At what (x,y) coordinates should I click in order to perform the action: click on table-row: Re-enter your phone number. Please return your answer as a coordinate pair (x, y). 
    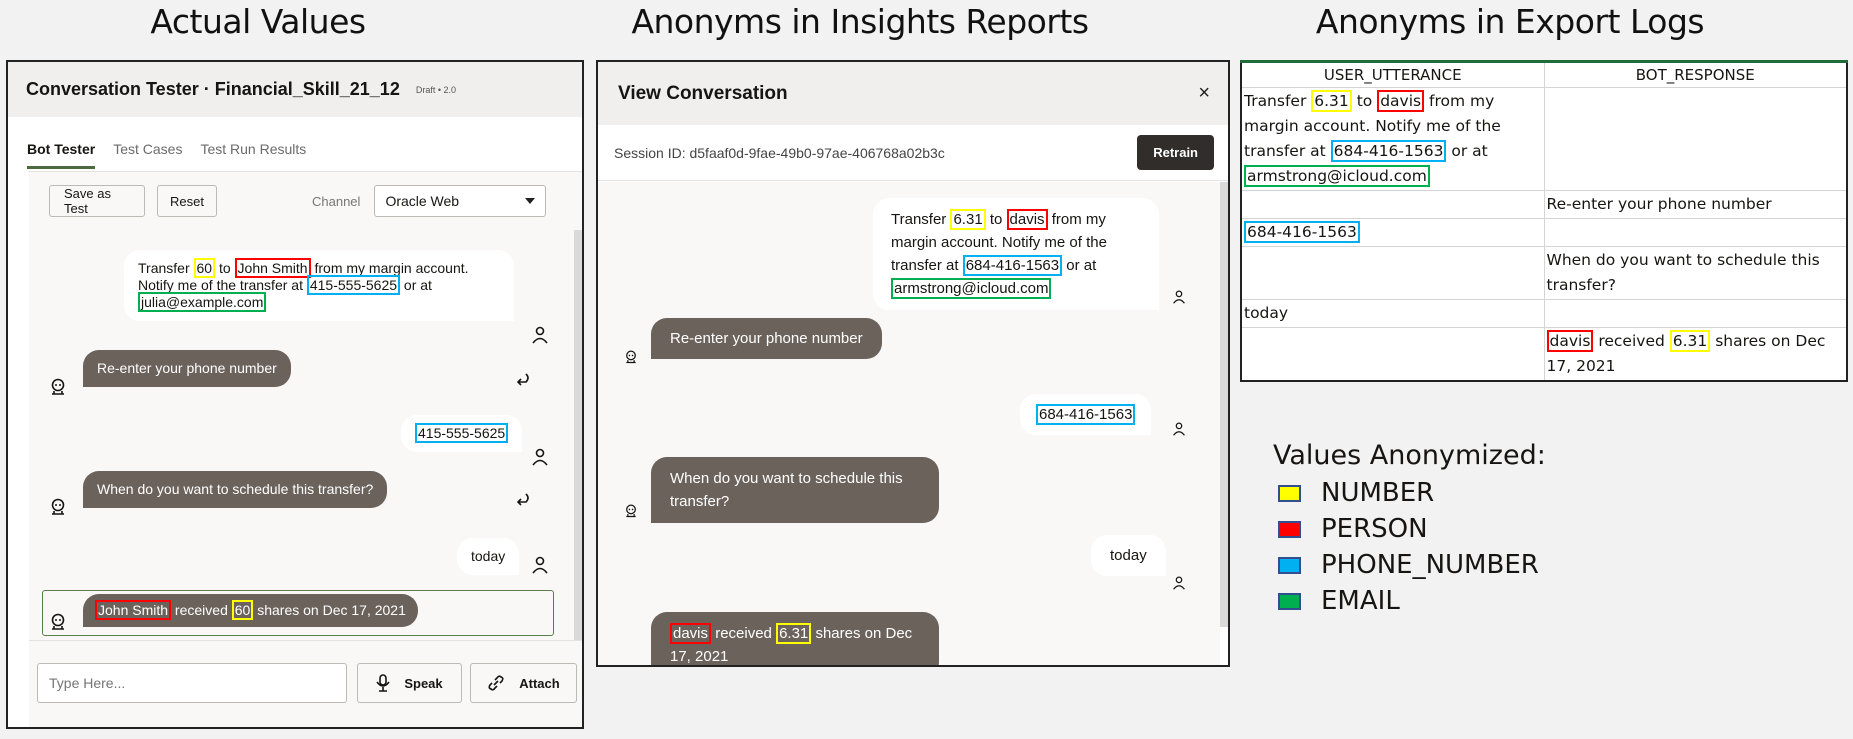
    Looking at the image, I should click on (1544, 204).